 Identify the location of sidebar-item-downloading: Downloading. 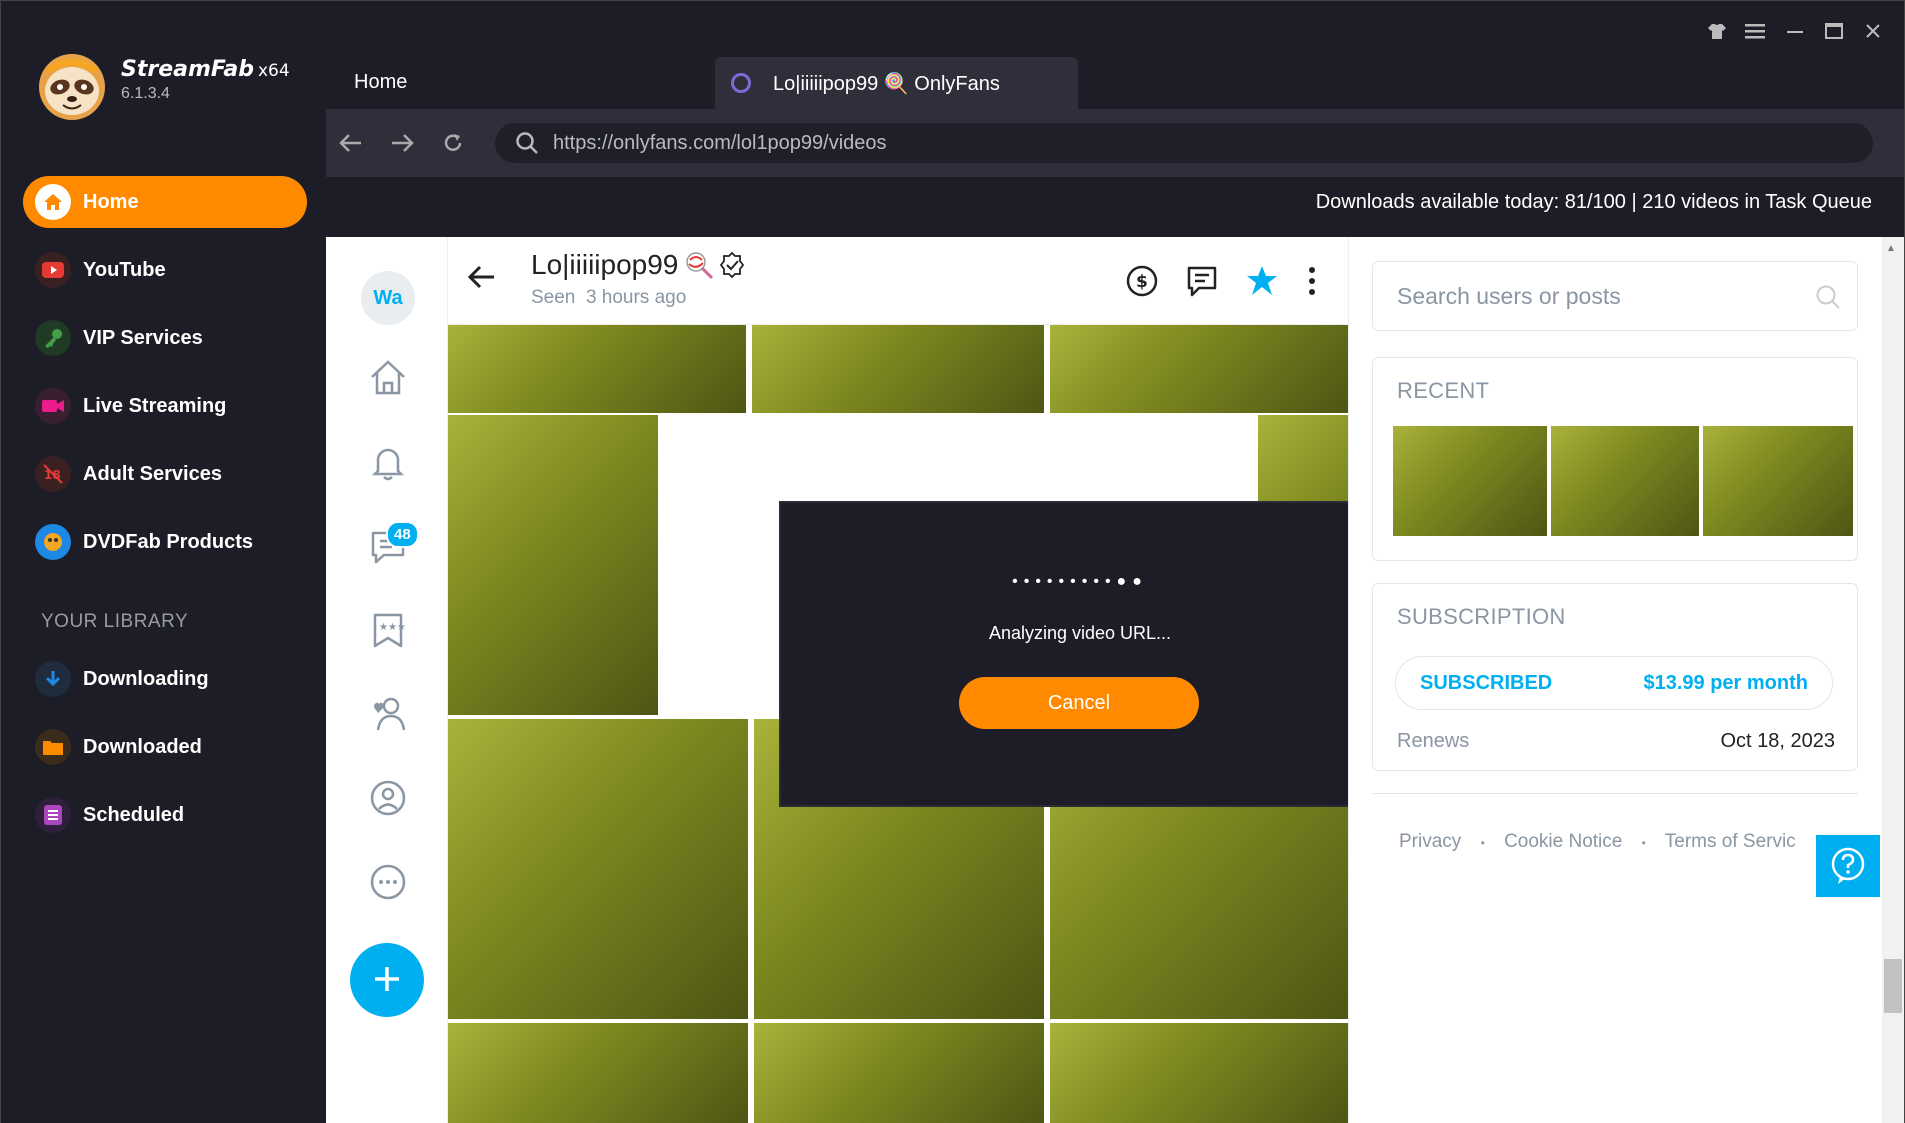
(165, 679).